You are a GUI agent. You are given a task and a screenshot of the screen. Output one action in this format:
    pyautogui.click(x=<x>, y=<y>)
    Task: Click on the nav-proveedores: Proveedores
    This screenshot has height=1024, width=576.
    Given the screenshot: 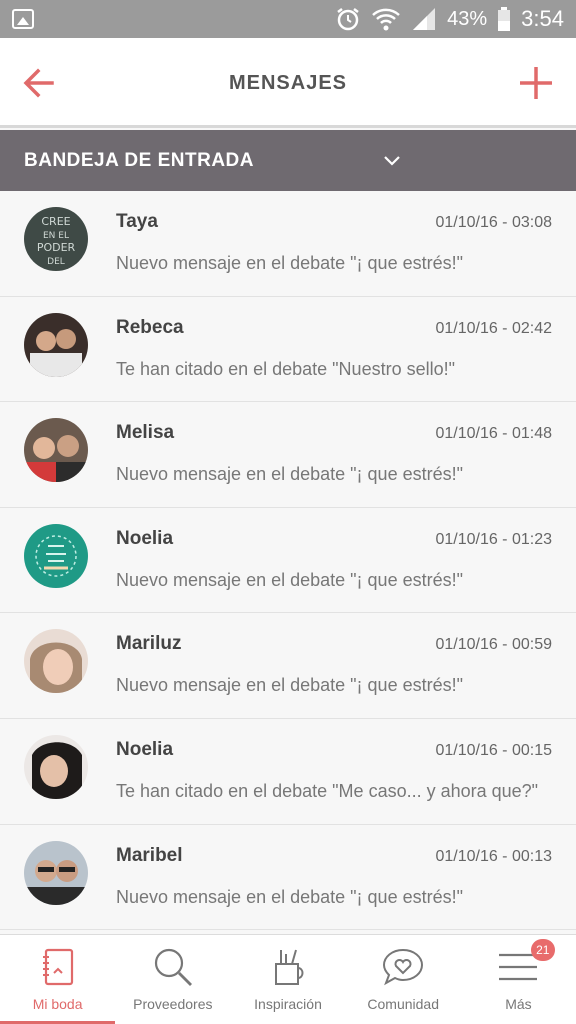 What is the action you would take?
    pyautogui.click(x=172, y=979)
    